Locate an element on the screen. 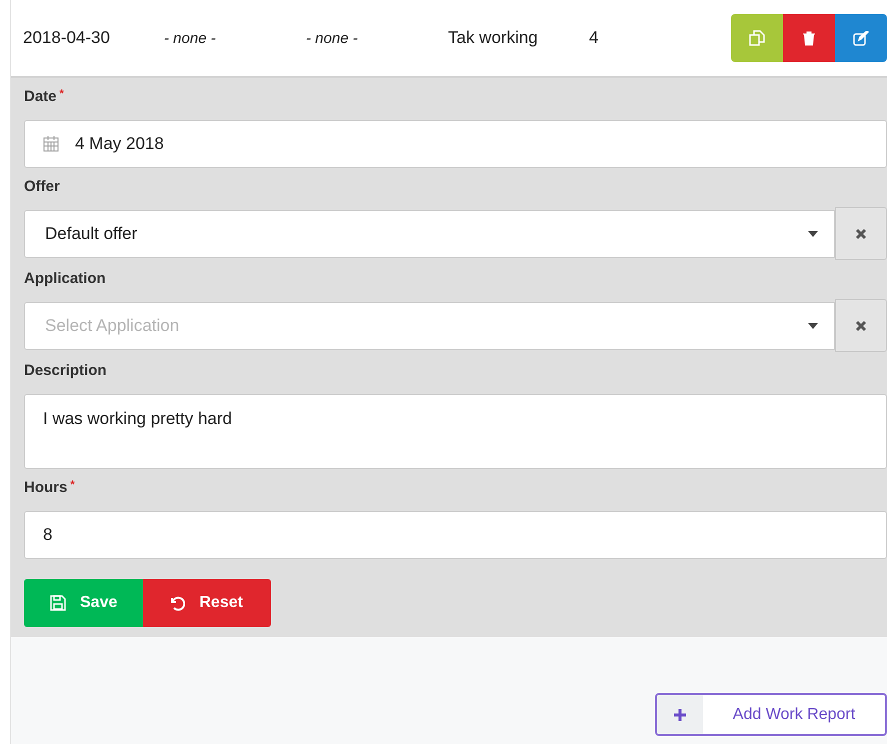 This screenshot has width=887, height=744. date-field: 4 May 2018 is located at coordinates (455, 144).